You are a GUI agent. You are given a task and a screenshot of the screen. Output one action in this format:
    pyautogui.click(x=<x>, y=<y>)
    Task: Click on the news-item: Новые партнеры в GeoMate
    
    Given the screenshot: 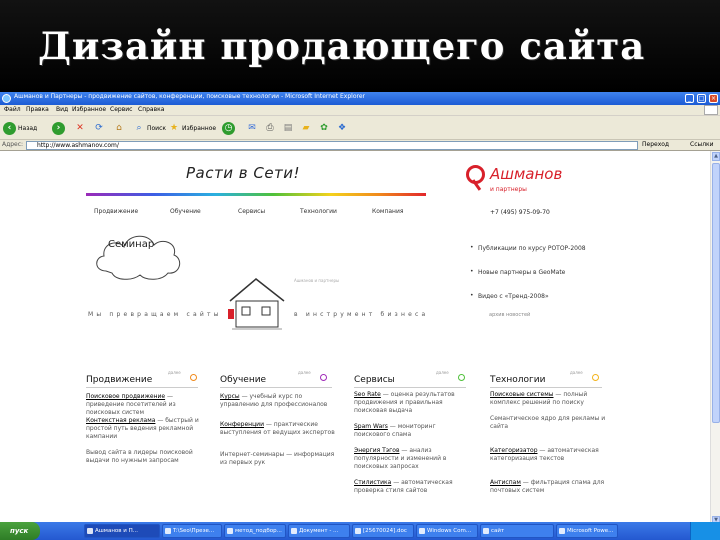 What is the action you would take?
    pyautogui.click(x=517, y=272)
    